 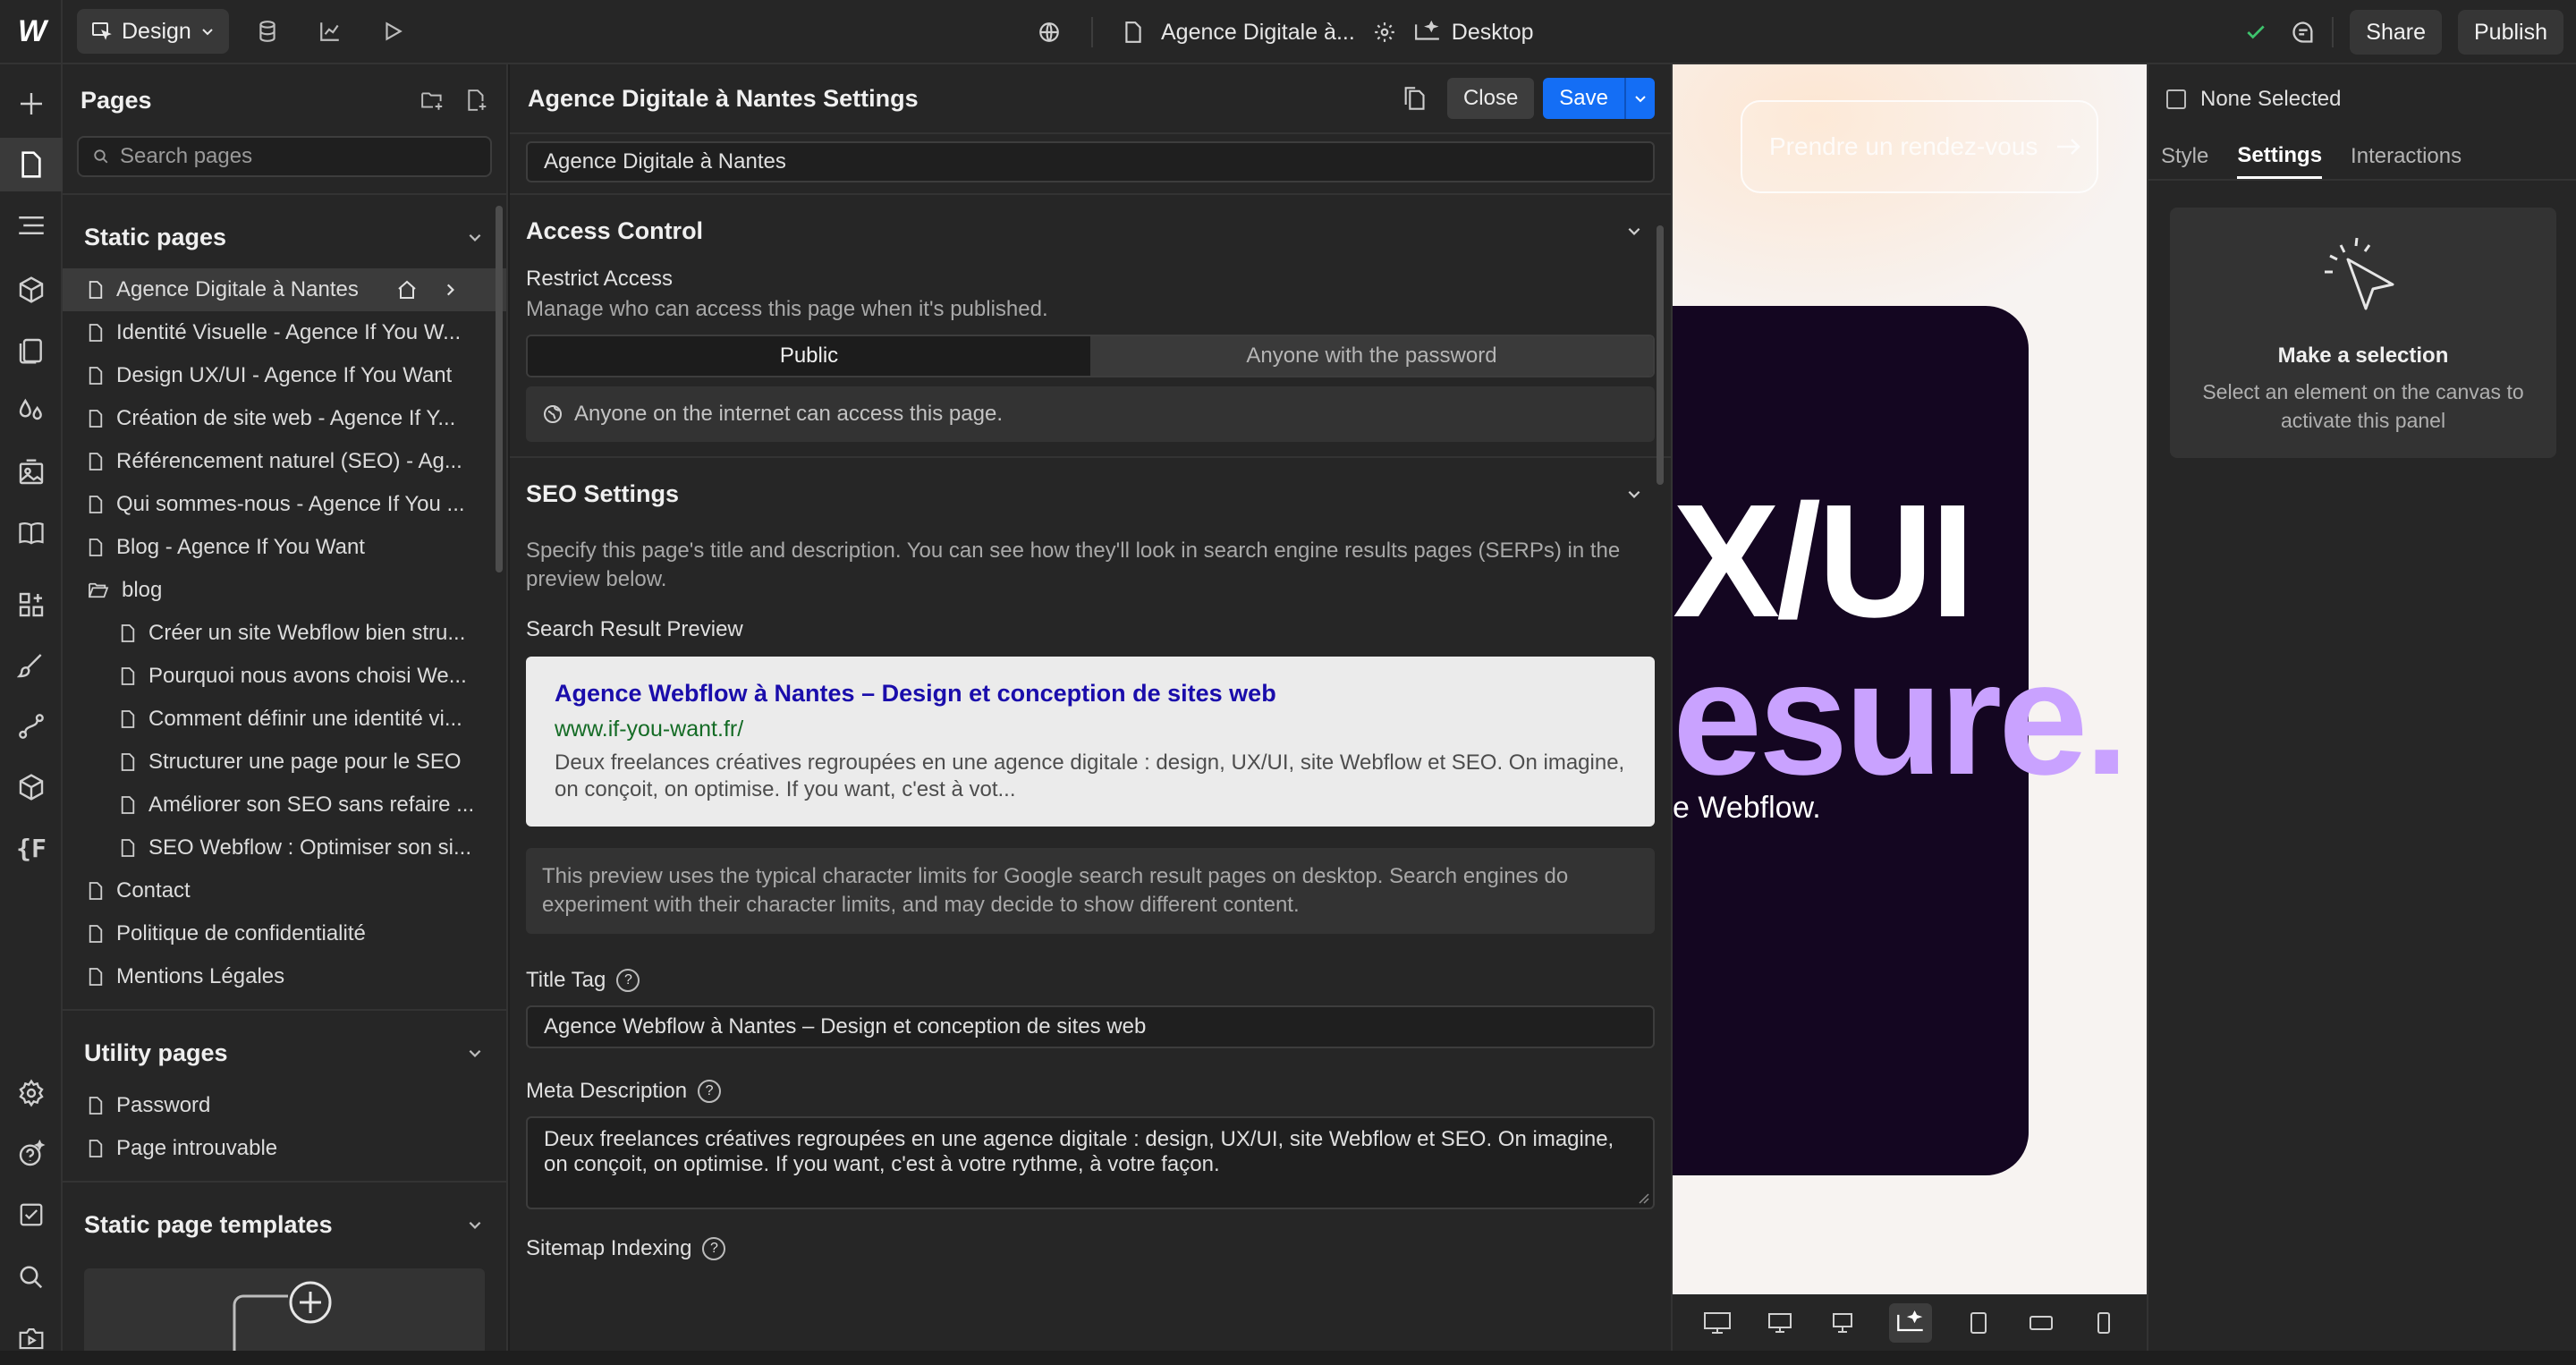 What do you see at coordinates (267, 32) in the screenshot?
I see `database-icon` at bounding box center [267, 32].